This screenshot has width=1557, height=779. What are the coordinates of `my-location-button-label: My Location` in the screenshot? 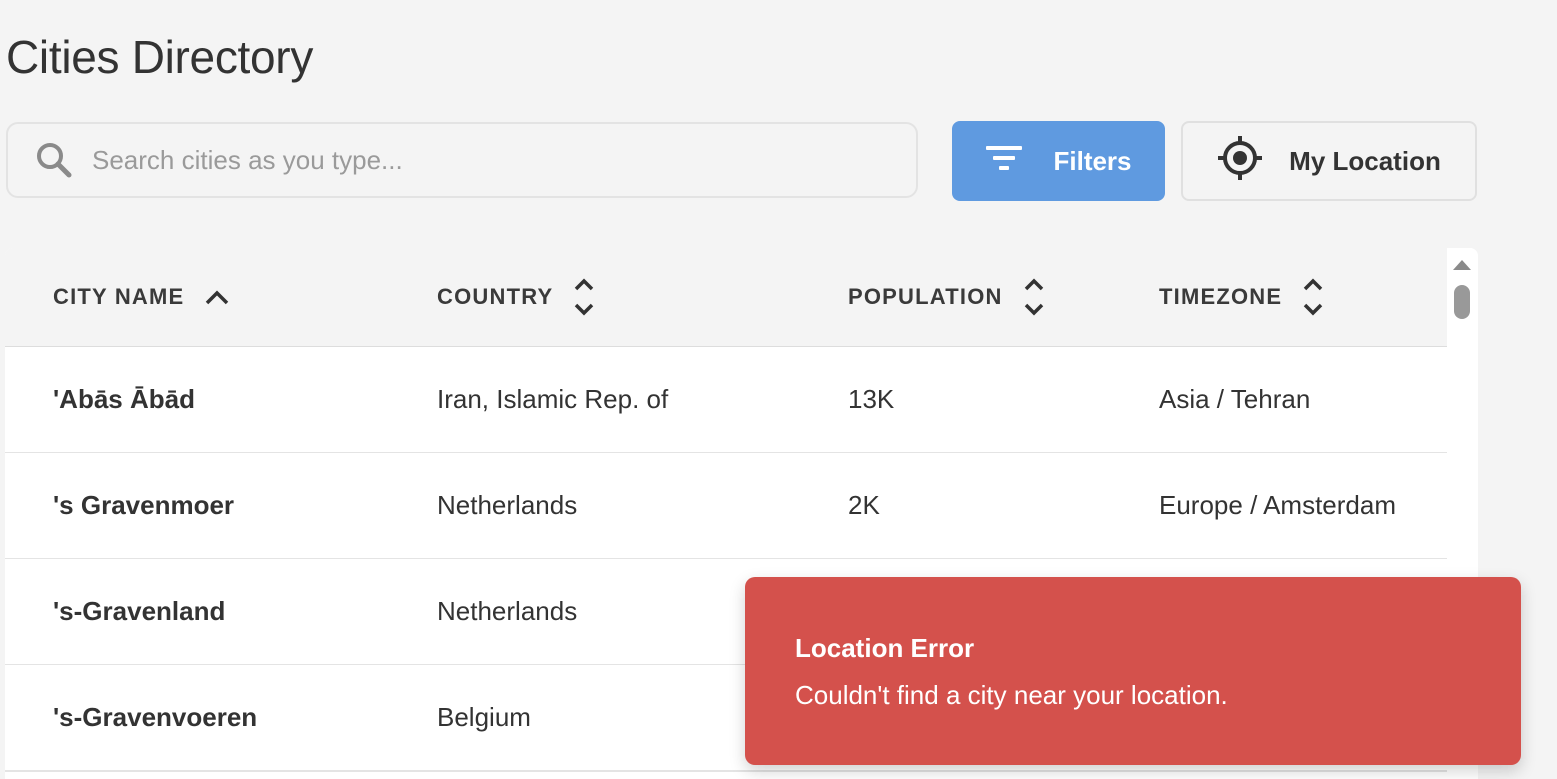 It's located at (1365, 160).